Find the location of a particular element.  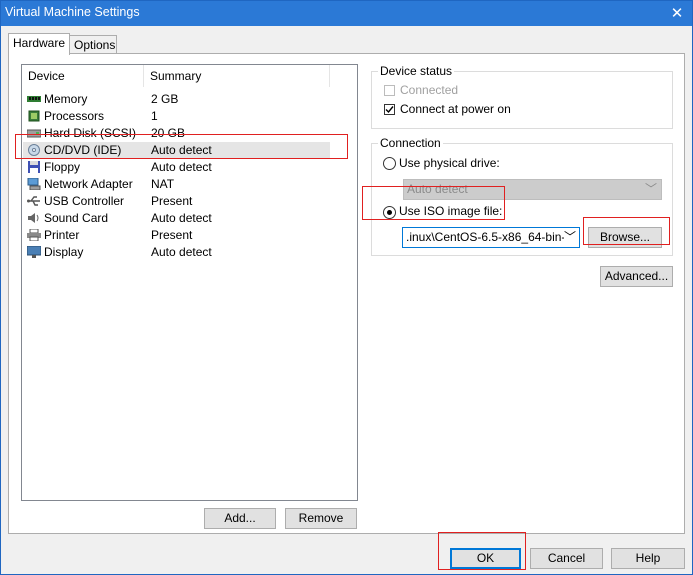

annotation-box-iso is located at coordinates (433, 203).